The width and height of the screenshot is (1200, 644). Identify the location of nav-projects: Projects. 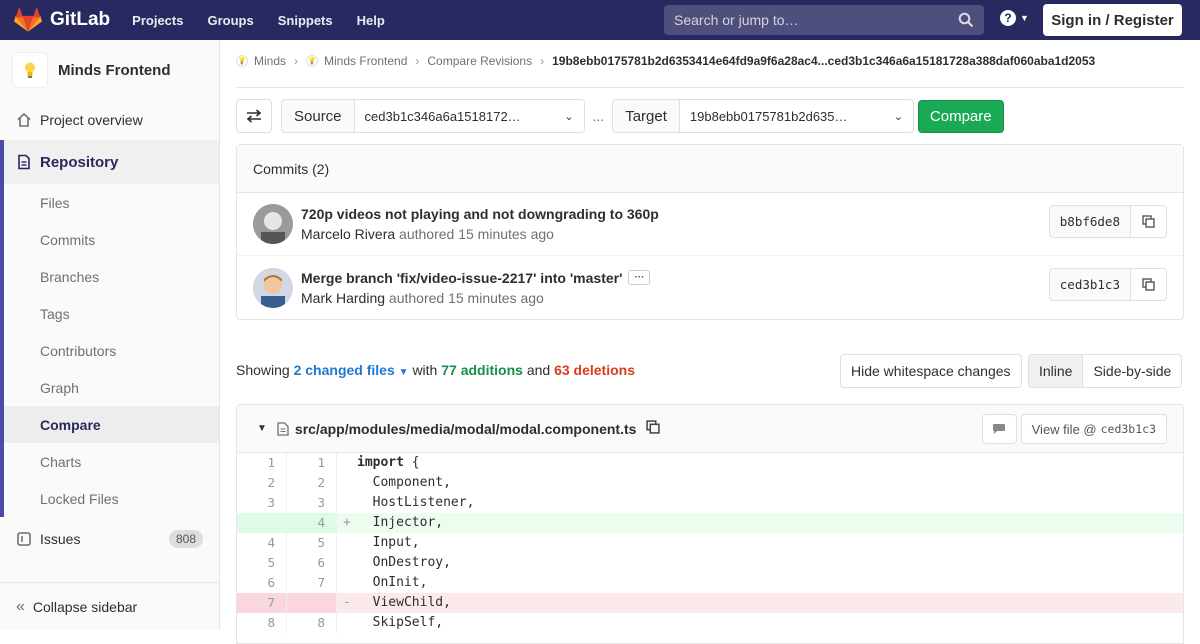
(157, 20).